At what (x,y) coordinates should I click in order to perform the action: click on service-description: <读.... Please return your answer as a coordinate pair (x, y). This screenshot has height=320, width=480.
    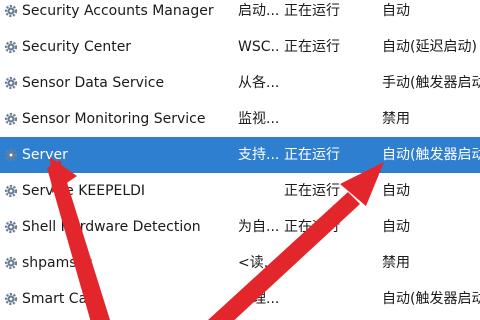
    Looking at the image, I should click on (258, 263).